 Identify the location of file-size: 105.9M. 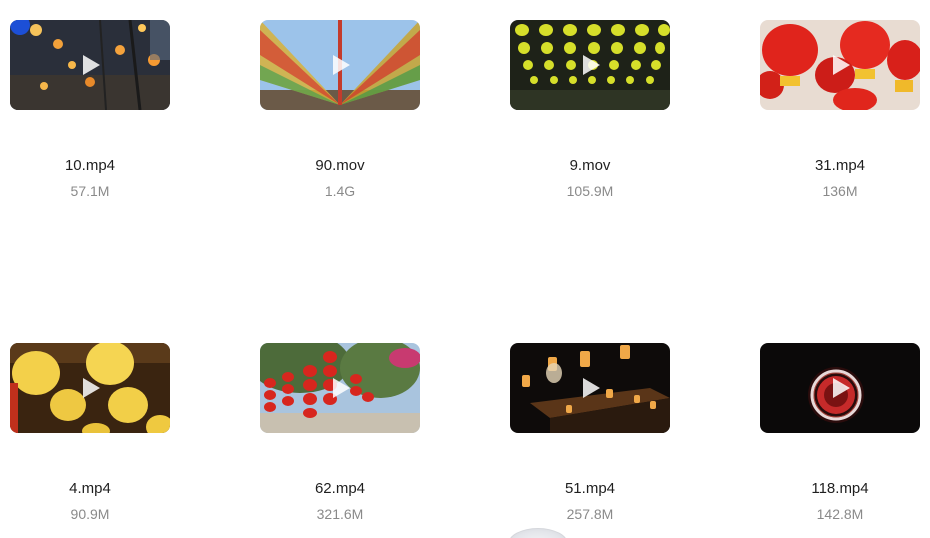
(590, 191).